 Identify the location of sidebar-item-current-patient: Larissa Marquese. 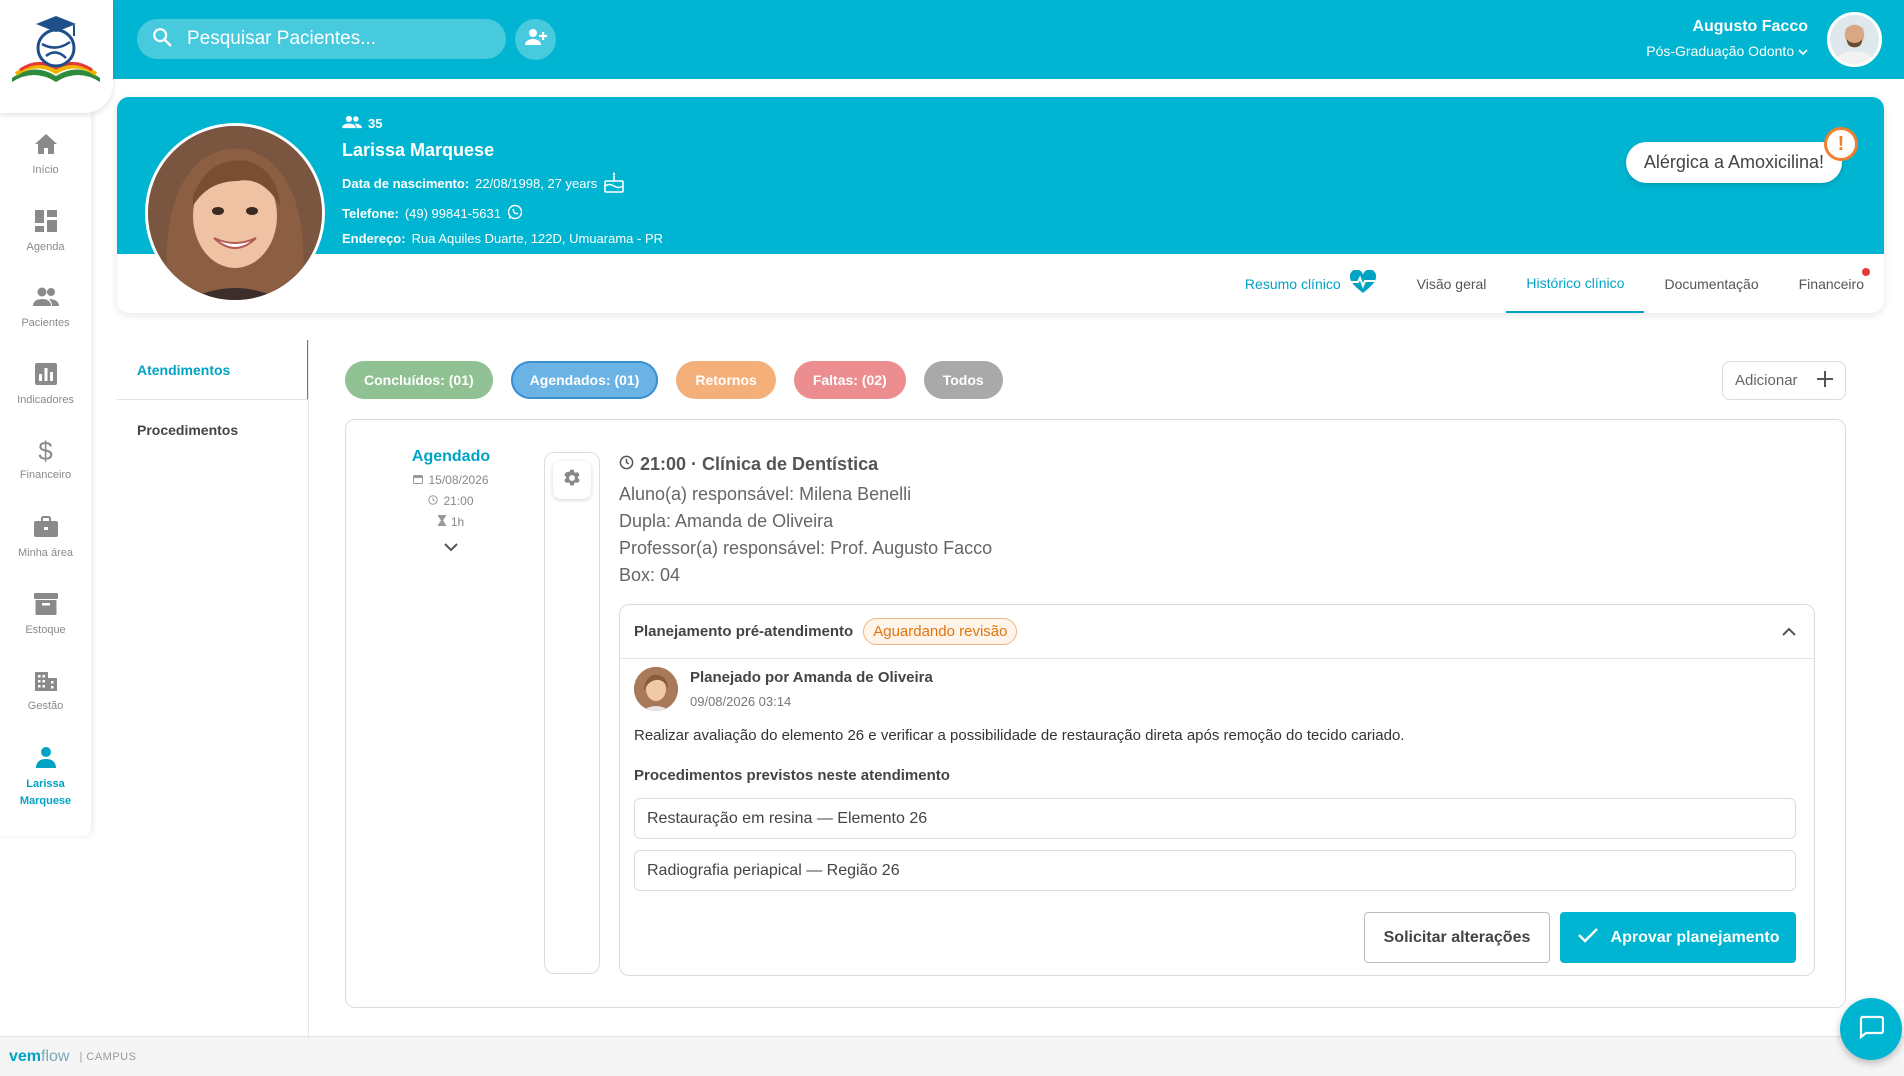
(45, 778).